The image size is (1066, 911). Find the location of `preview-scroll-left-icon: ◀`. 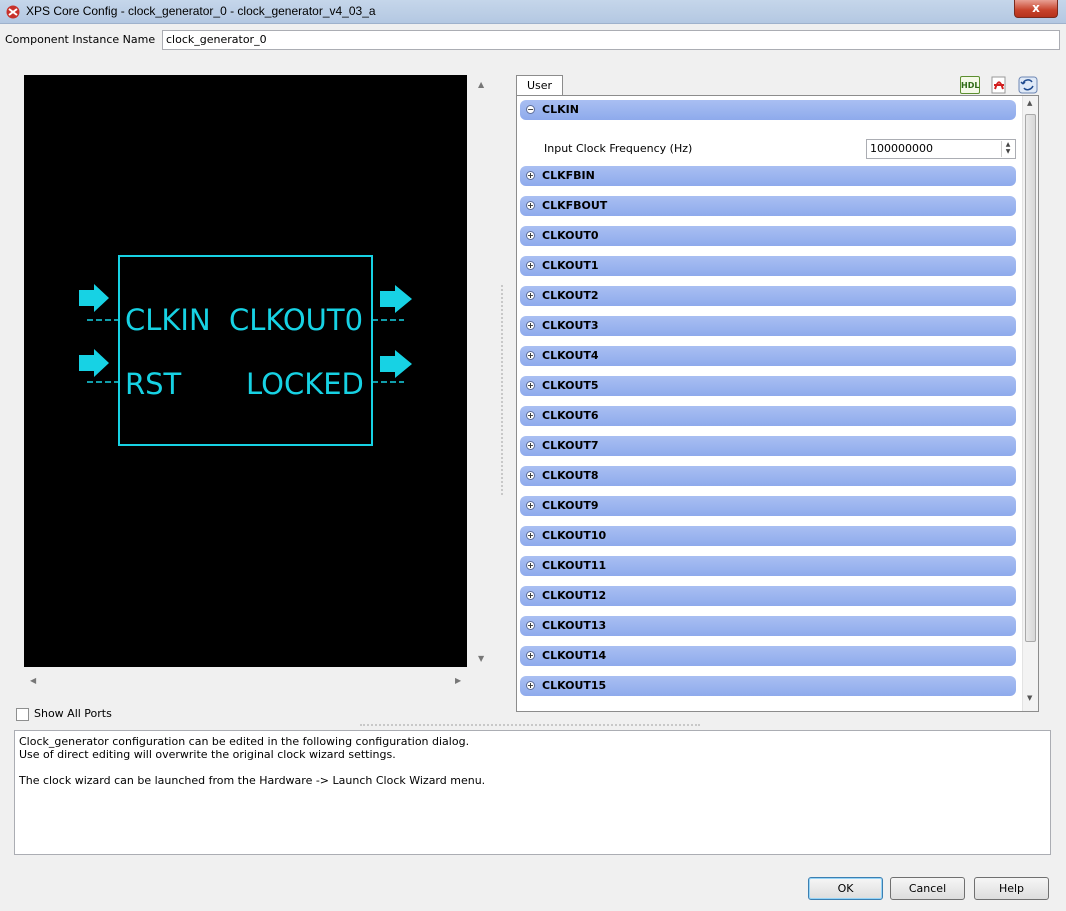

preview-scroll-left-icon: ◀ is located at coordinates (33, 680).